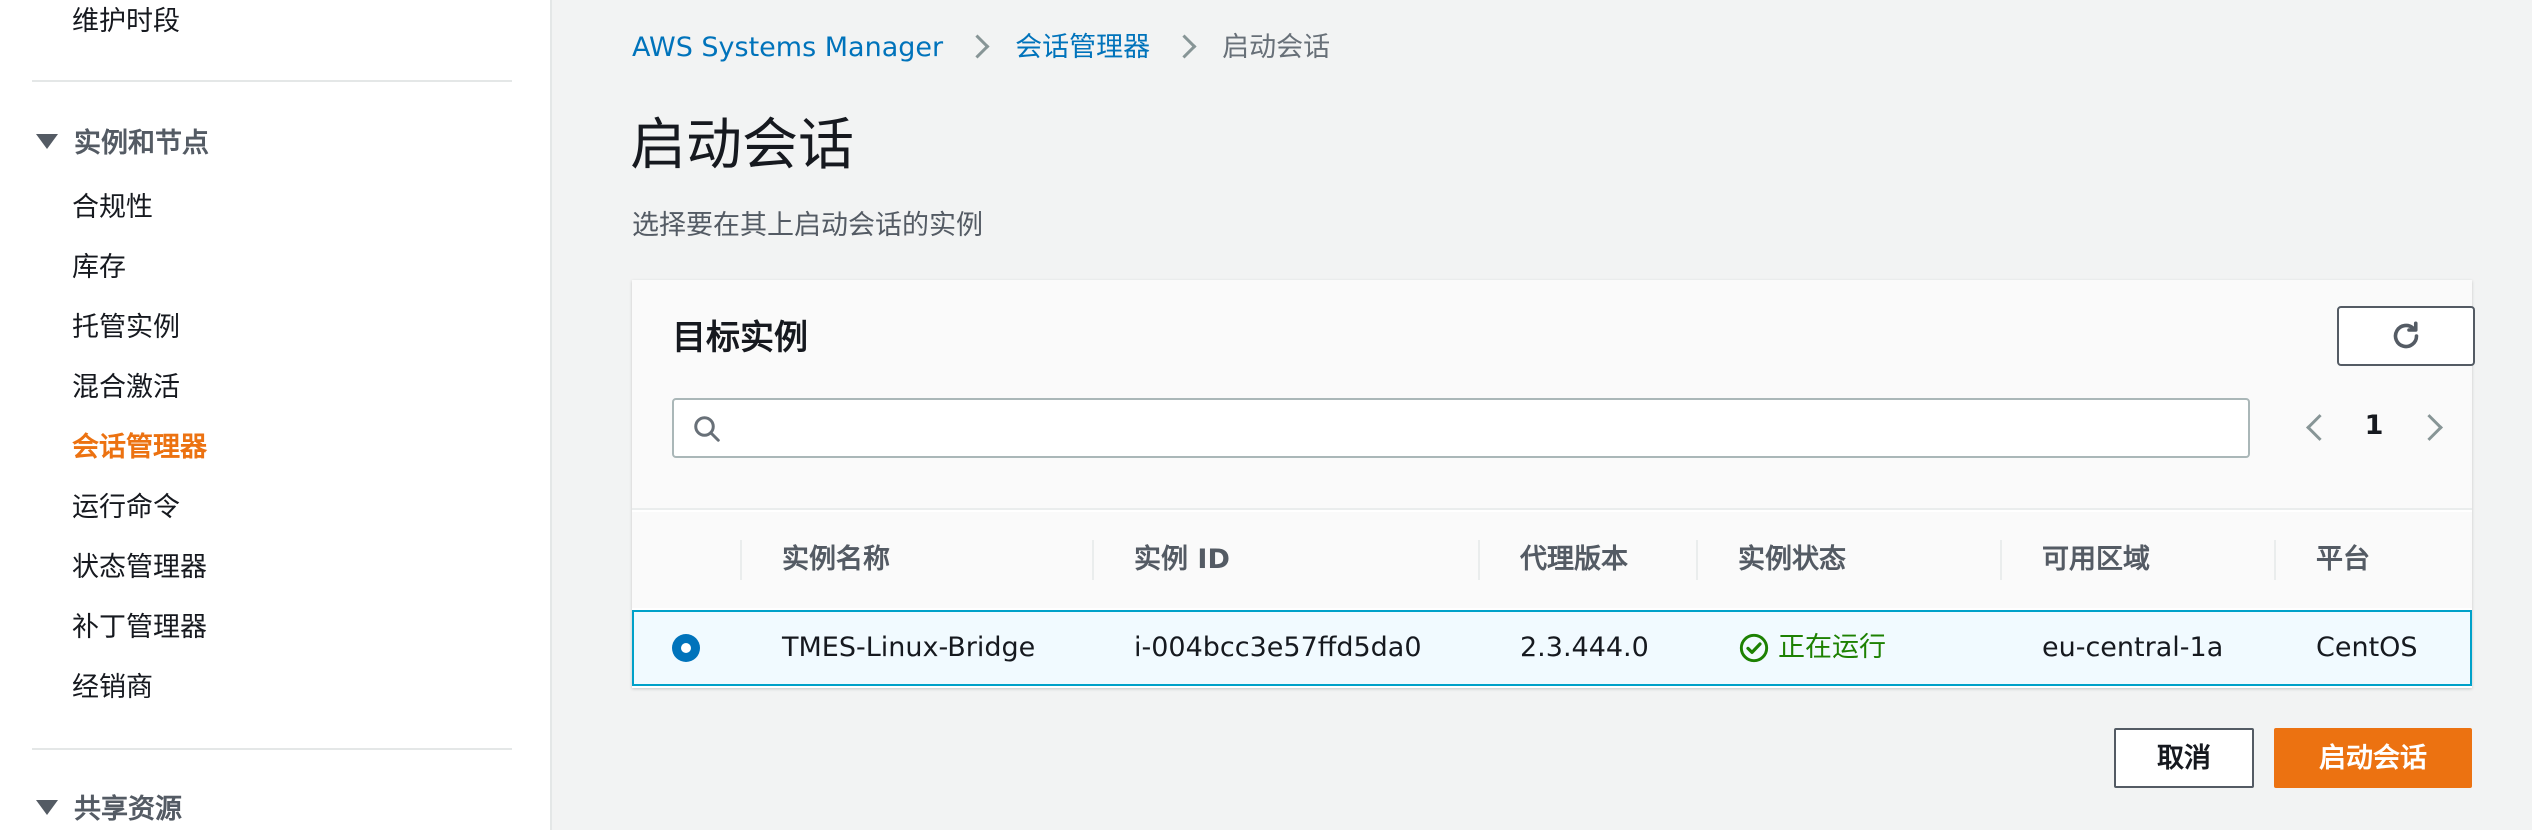 The width and height of the screenshot is (2532, 830). Describe the element at coordinates (1485, 429) in the screenshot. I see `search-input` at that location.